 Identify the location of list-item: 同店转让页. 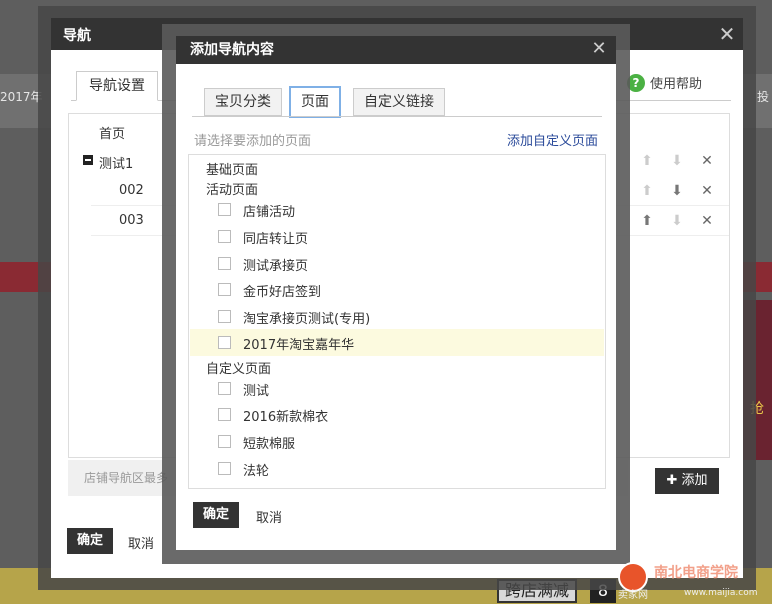
(397, 236).